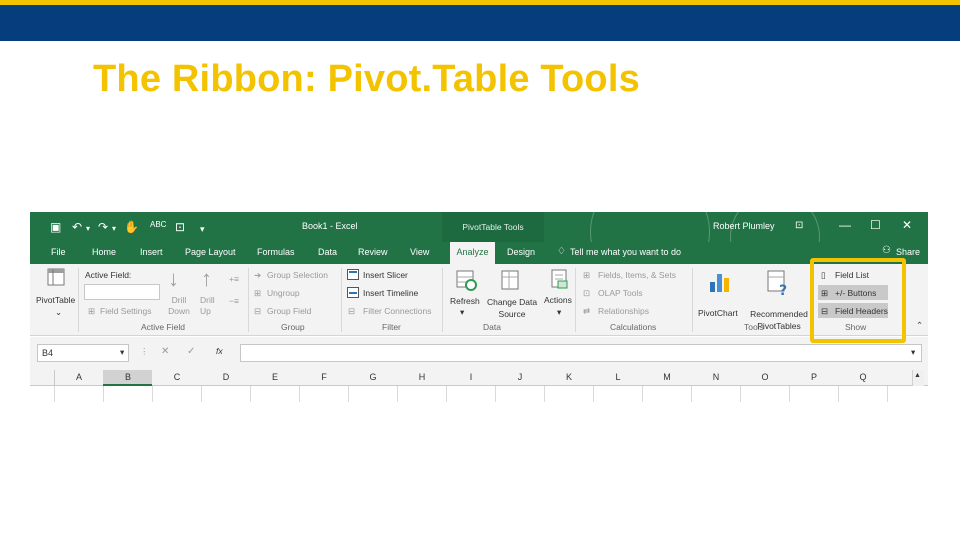 The image size is (960, 540). I want to click on column-header: C, so click(177, 377).